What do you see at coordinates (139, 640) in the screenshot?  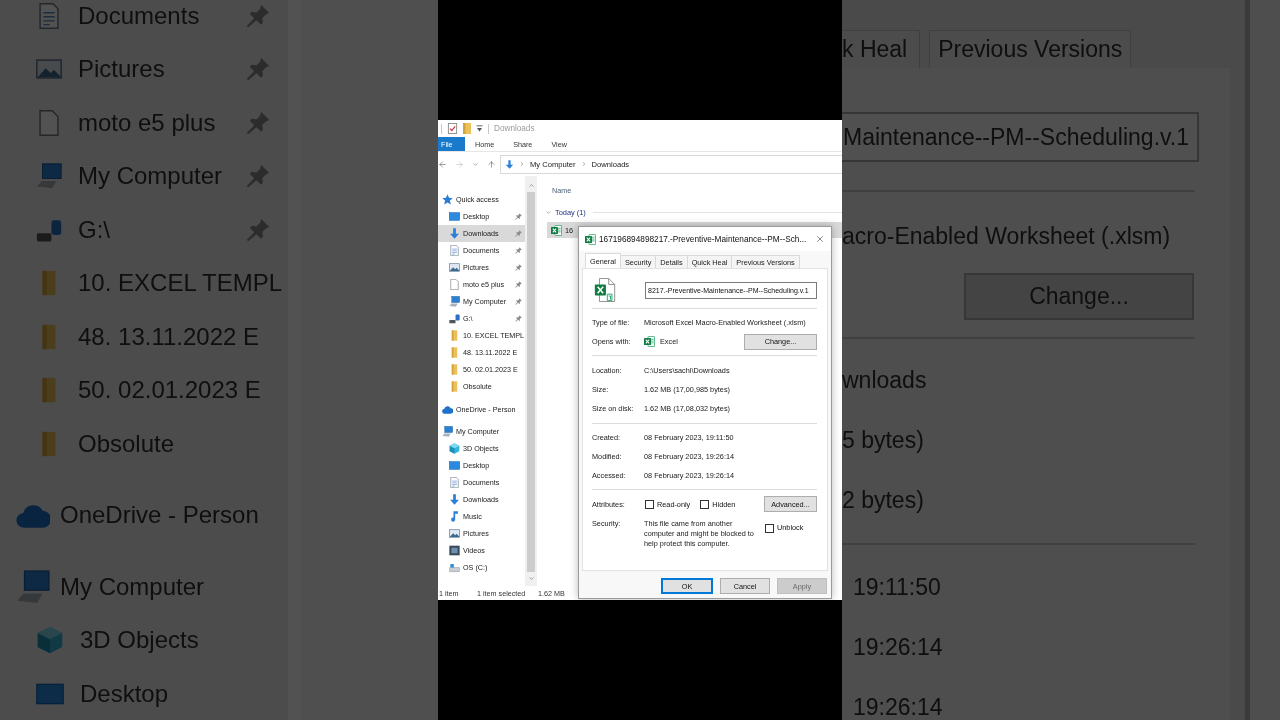 I see `blurred-nav-label: 3D Objects` at bounding box center [139, 640].